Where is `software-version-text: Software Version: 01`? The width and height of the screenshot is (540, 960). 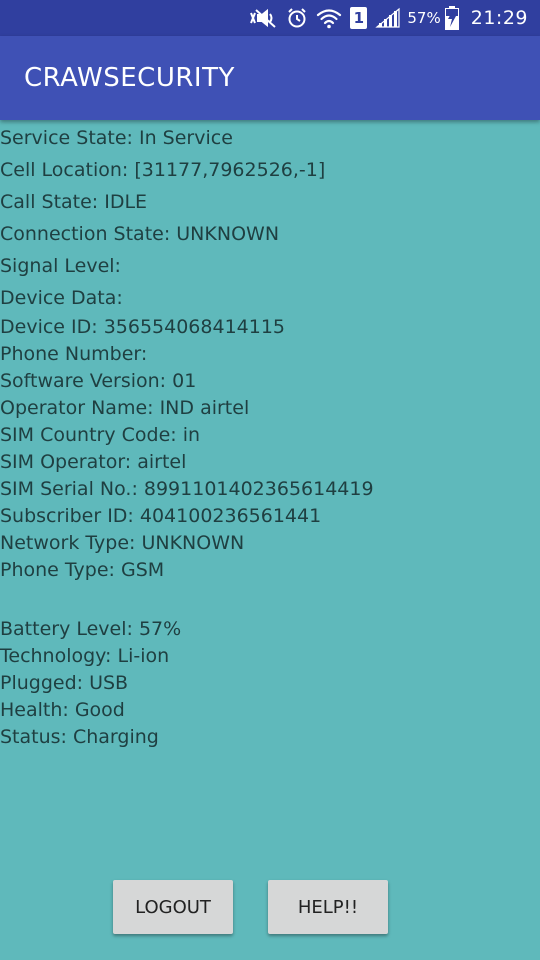
software-version-text: Software Version: 01 is located at coordinates (98, 381).